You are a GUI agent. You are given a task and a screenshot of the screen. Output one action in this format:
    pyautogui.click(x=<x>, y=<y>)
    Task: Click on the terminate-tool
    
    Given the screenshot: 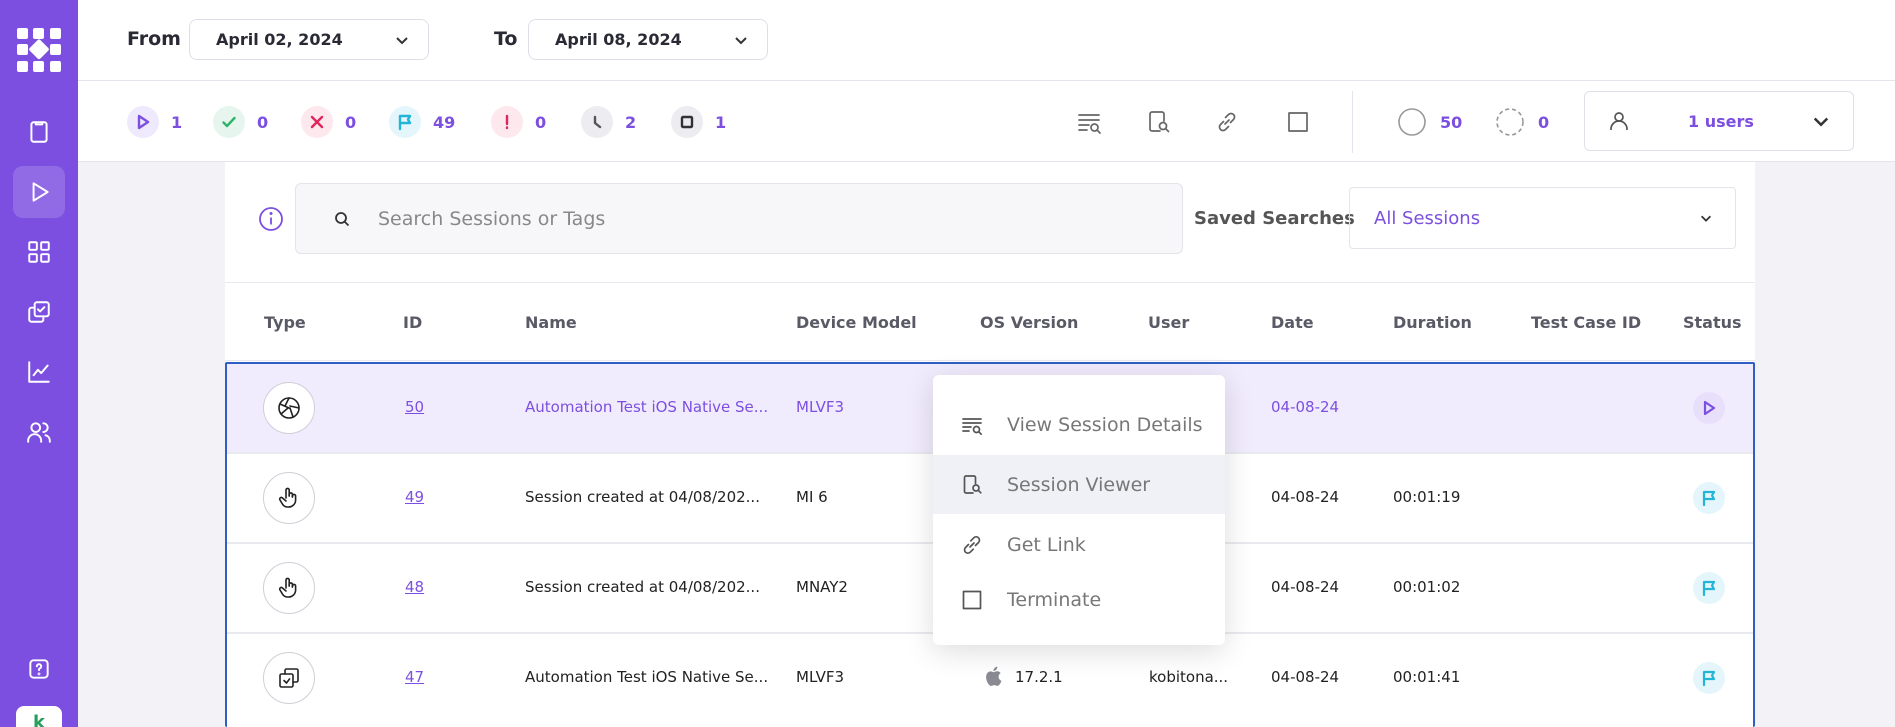 What is the action you would take?
    pyautogui.click(x=1298, y=122)
    